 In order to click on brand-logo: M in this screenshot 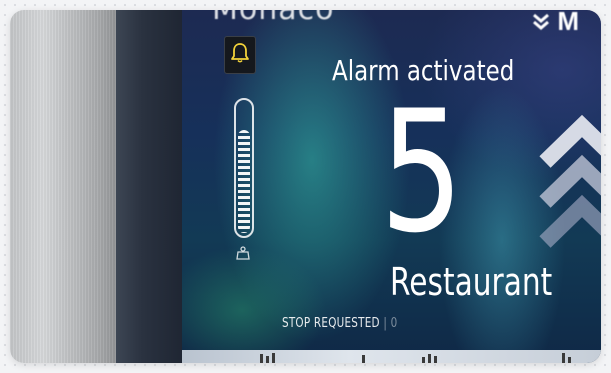, I will do `click(555, 23)`.